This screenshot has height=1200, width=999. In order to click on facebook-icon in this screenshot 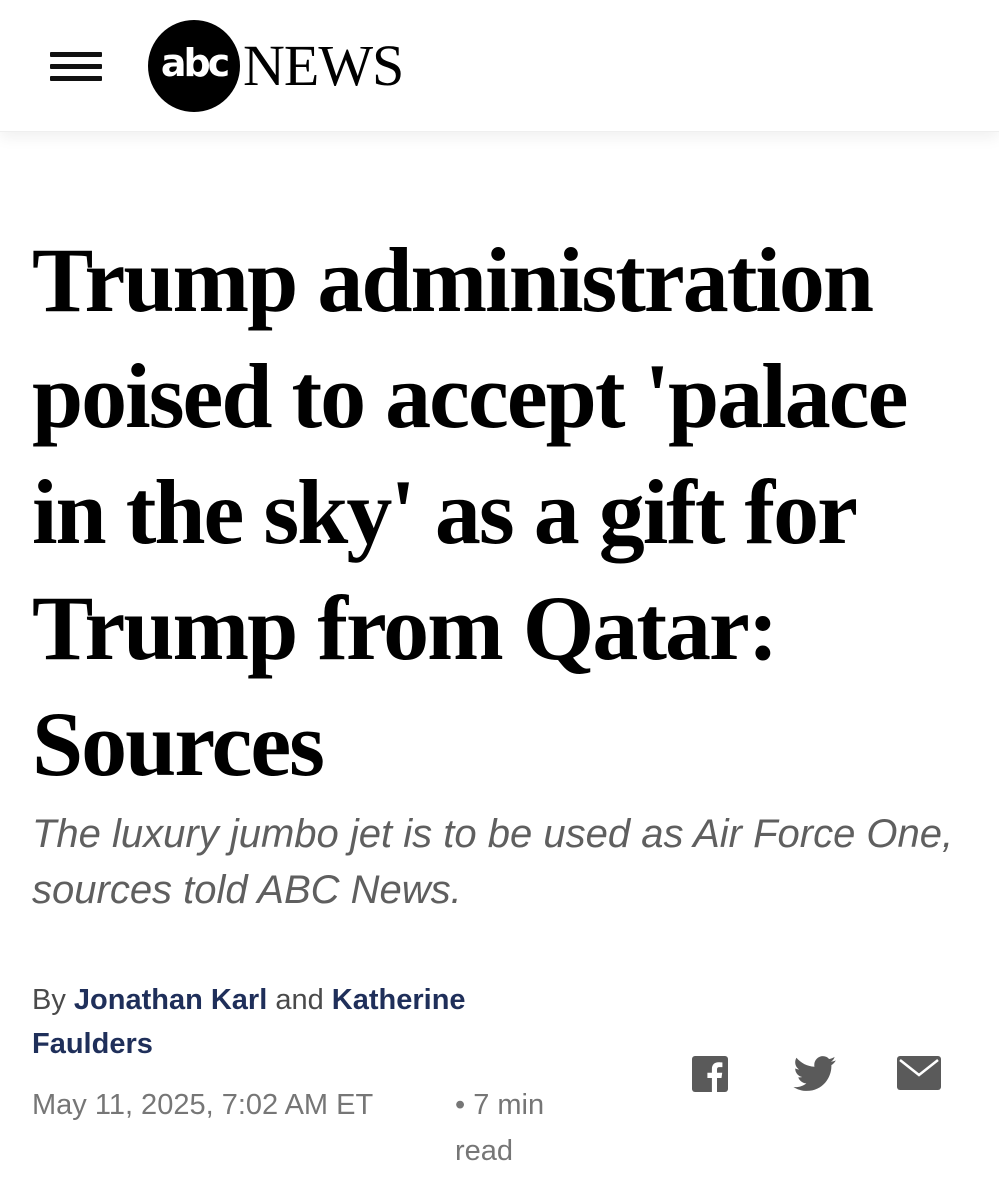, I will do `click(712, 1078)`.